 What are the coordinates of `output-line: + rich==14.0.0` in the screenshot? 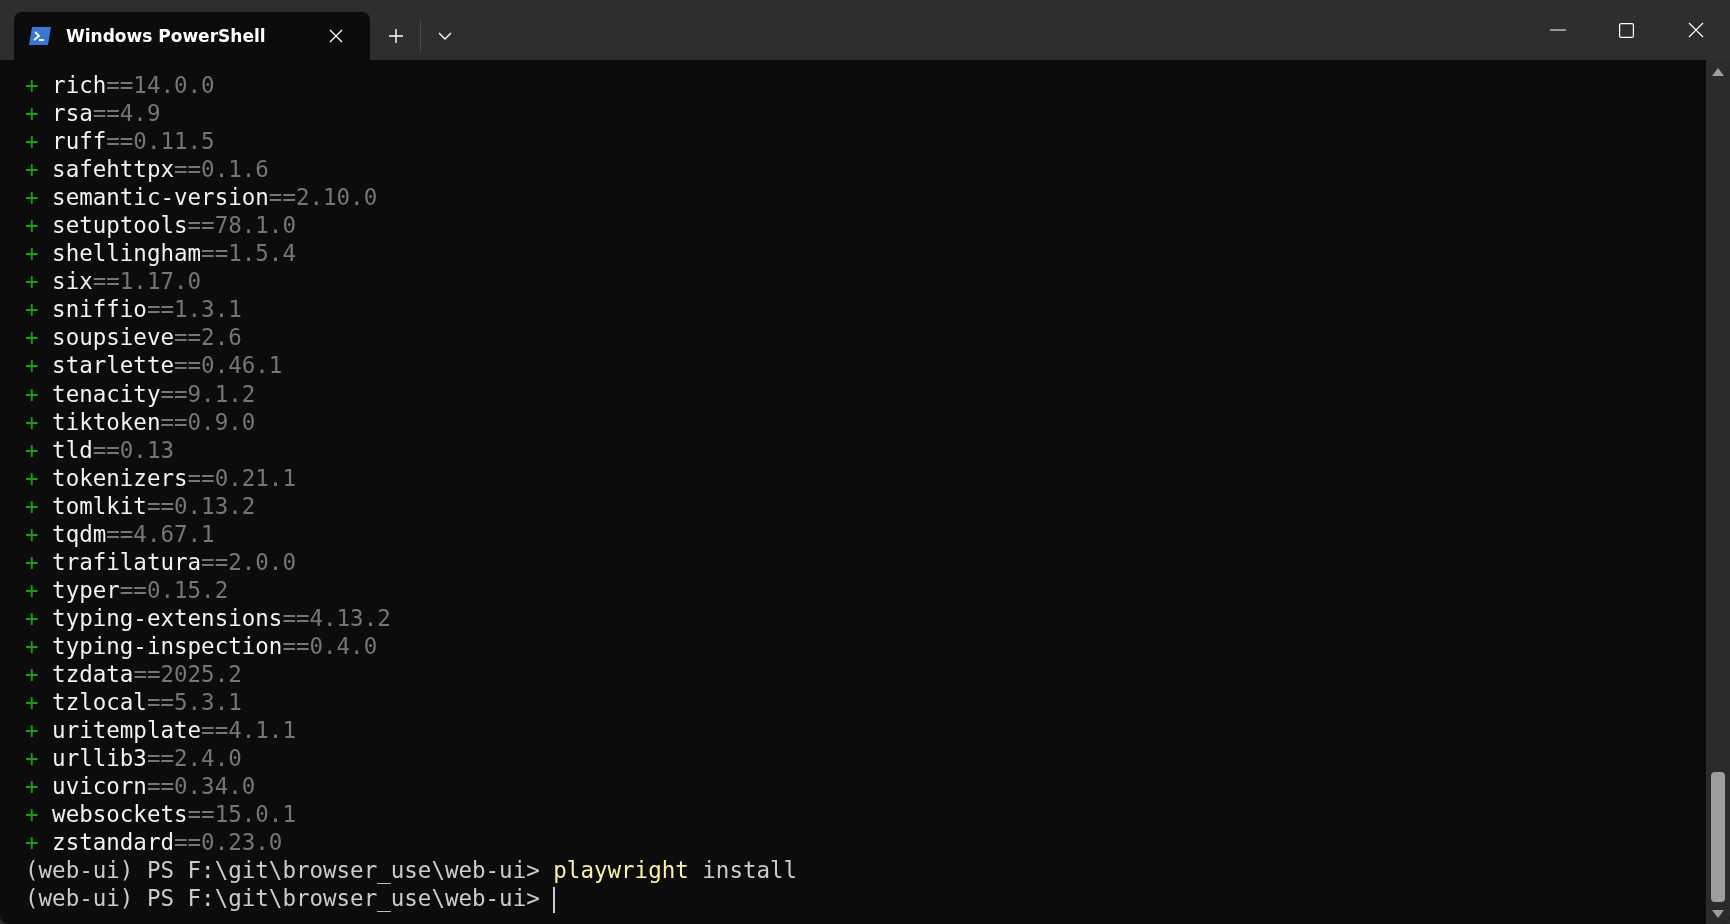 It's located at (120, 85).